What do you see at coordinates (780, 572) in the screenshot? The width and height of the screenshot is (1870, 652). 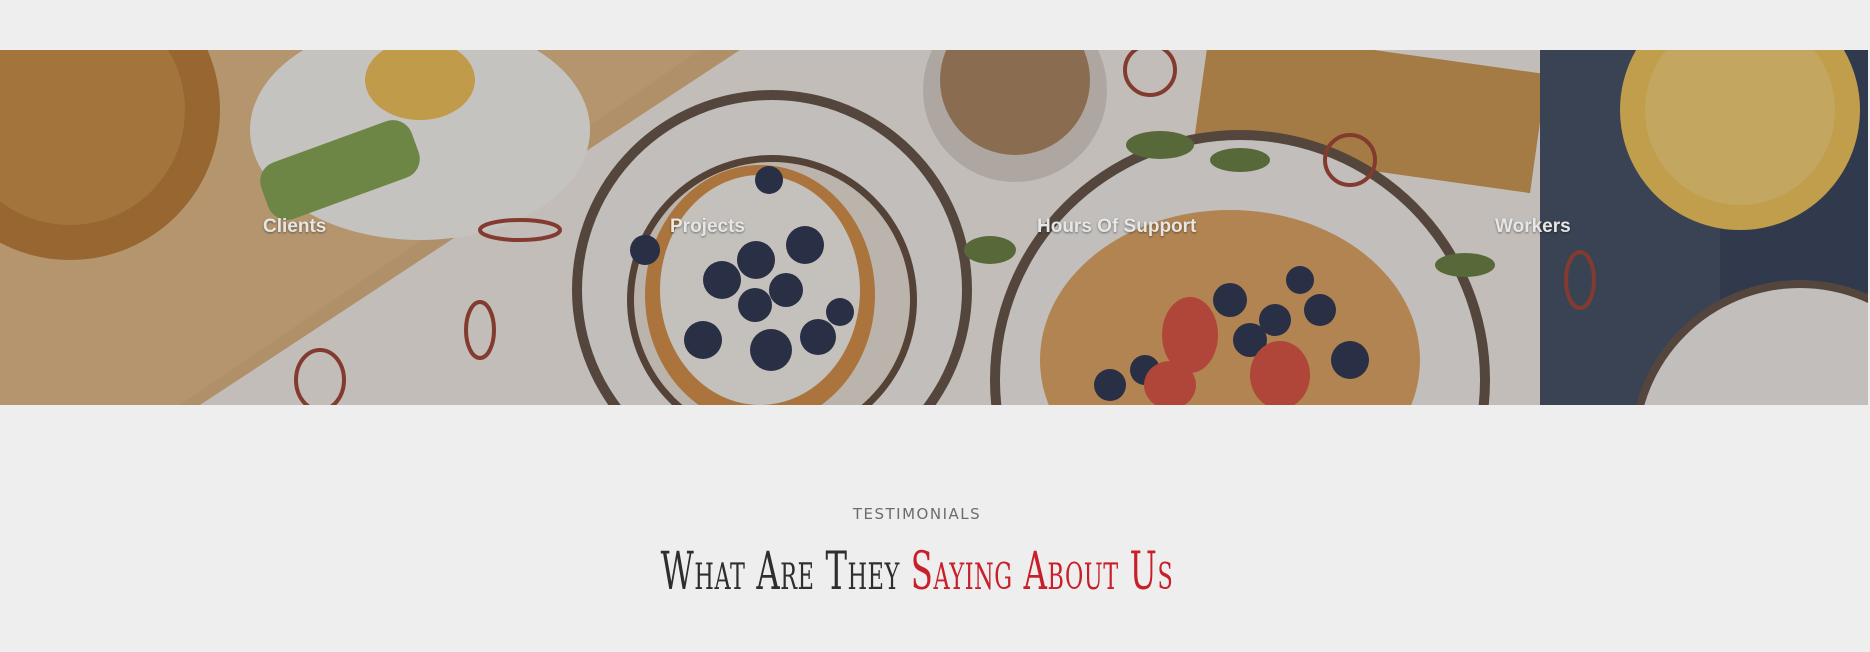 I see `title-part-plain: What Are They` at bounding box center [780, 572].